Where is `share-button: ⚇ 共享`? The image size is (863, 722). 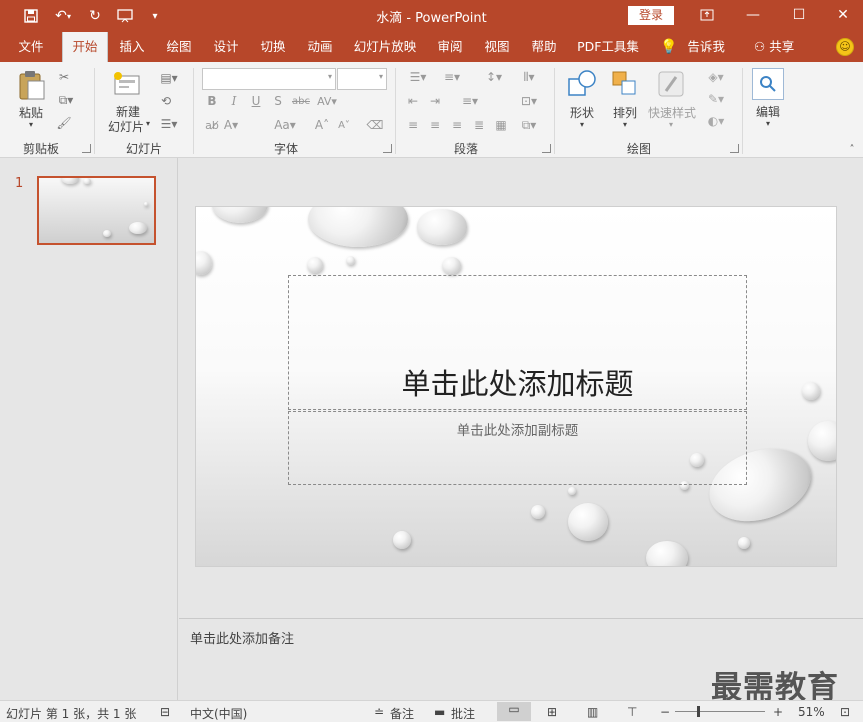
share-button: ⚇ 共享 is located at coordinates (774, 47).